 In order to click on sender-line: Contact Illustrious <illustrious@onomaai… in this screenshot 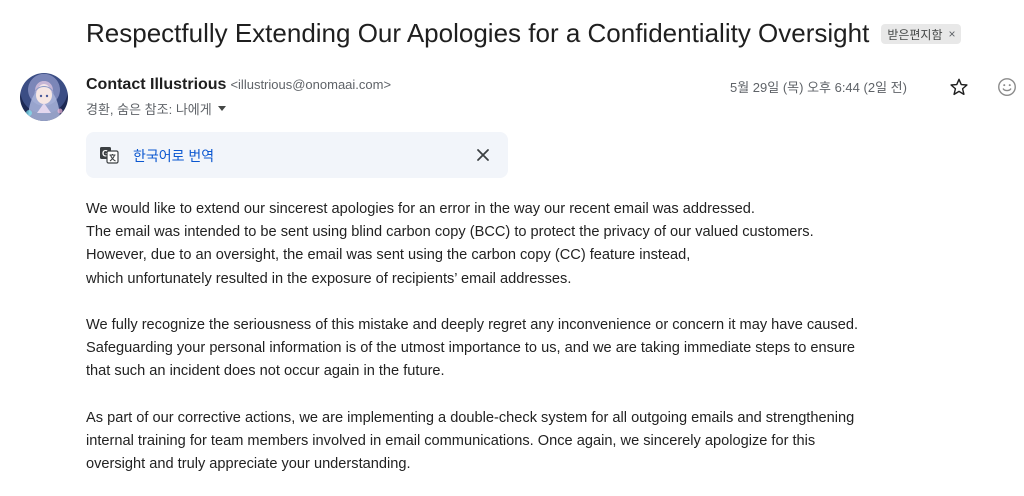, I will do `click(238, 85)`.